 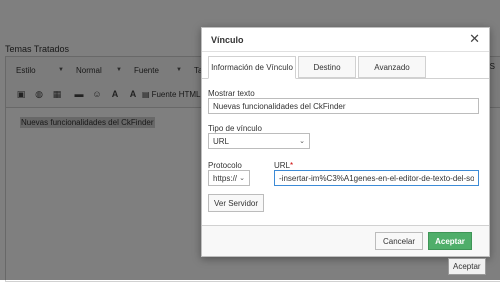 What do you see at coordinates (225, 165) in the screenshot?
I see `protocol-label: Protocolo` at bounding box center [225, 165].